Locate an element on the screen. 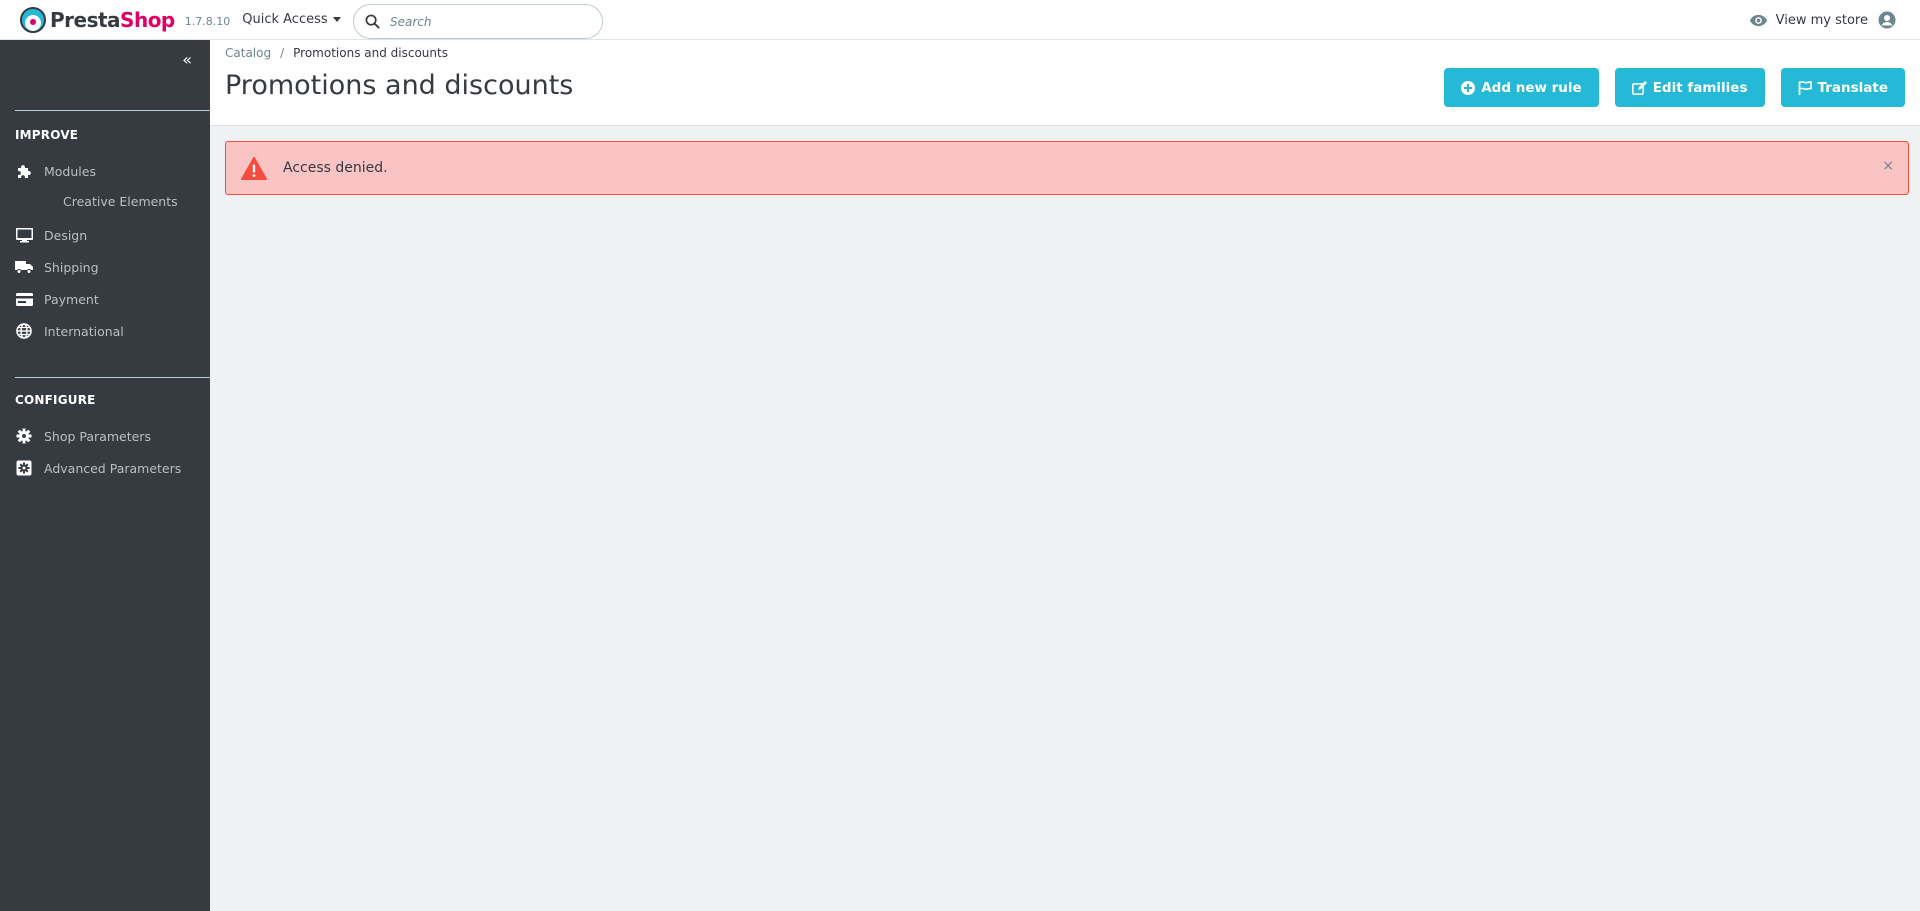  sidebar-item-shipping: Shipping is located at coordinates (57, 267).